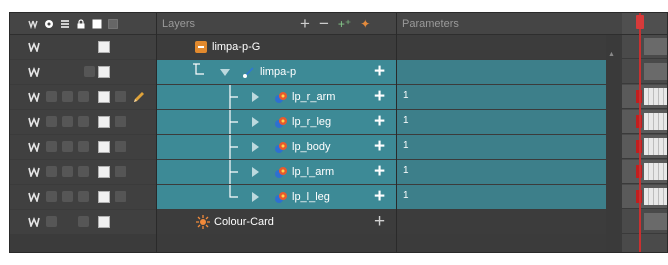 This screenshot has height=265, width=668. What do you see at coordinates (611, 54) in the screenshot?
I see `scroll-up-arrow-icon: ▲` at bounding box center [611, 54].